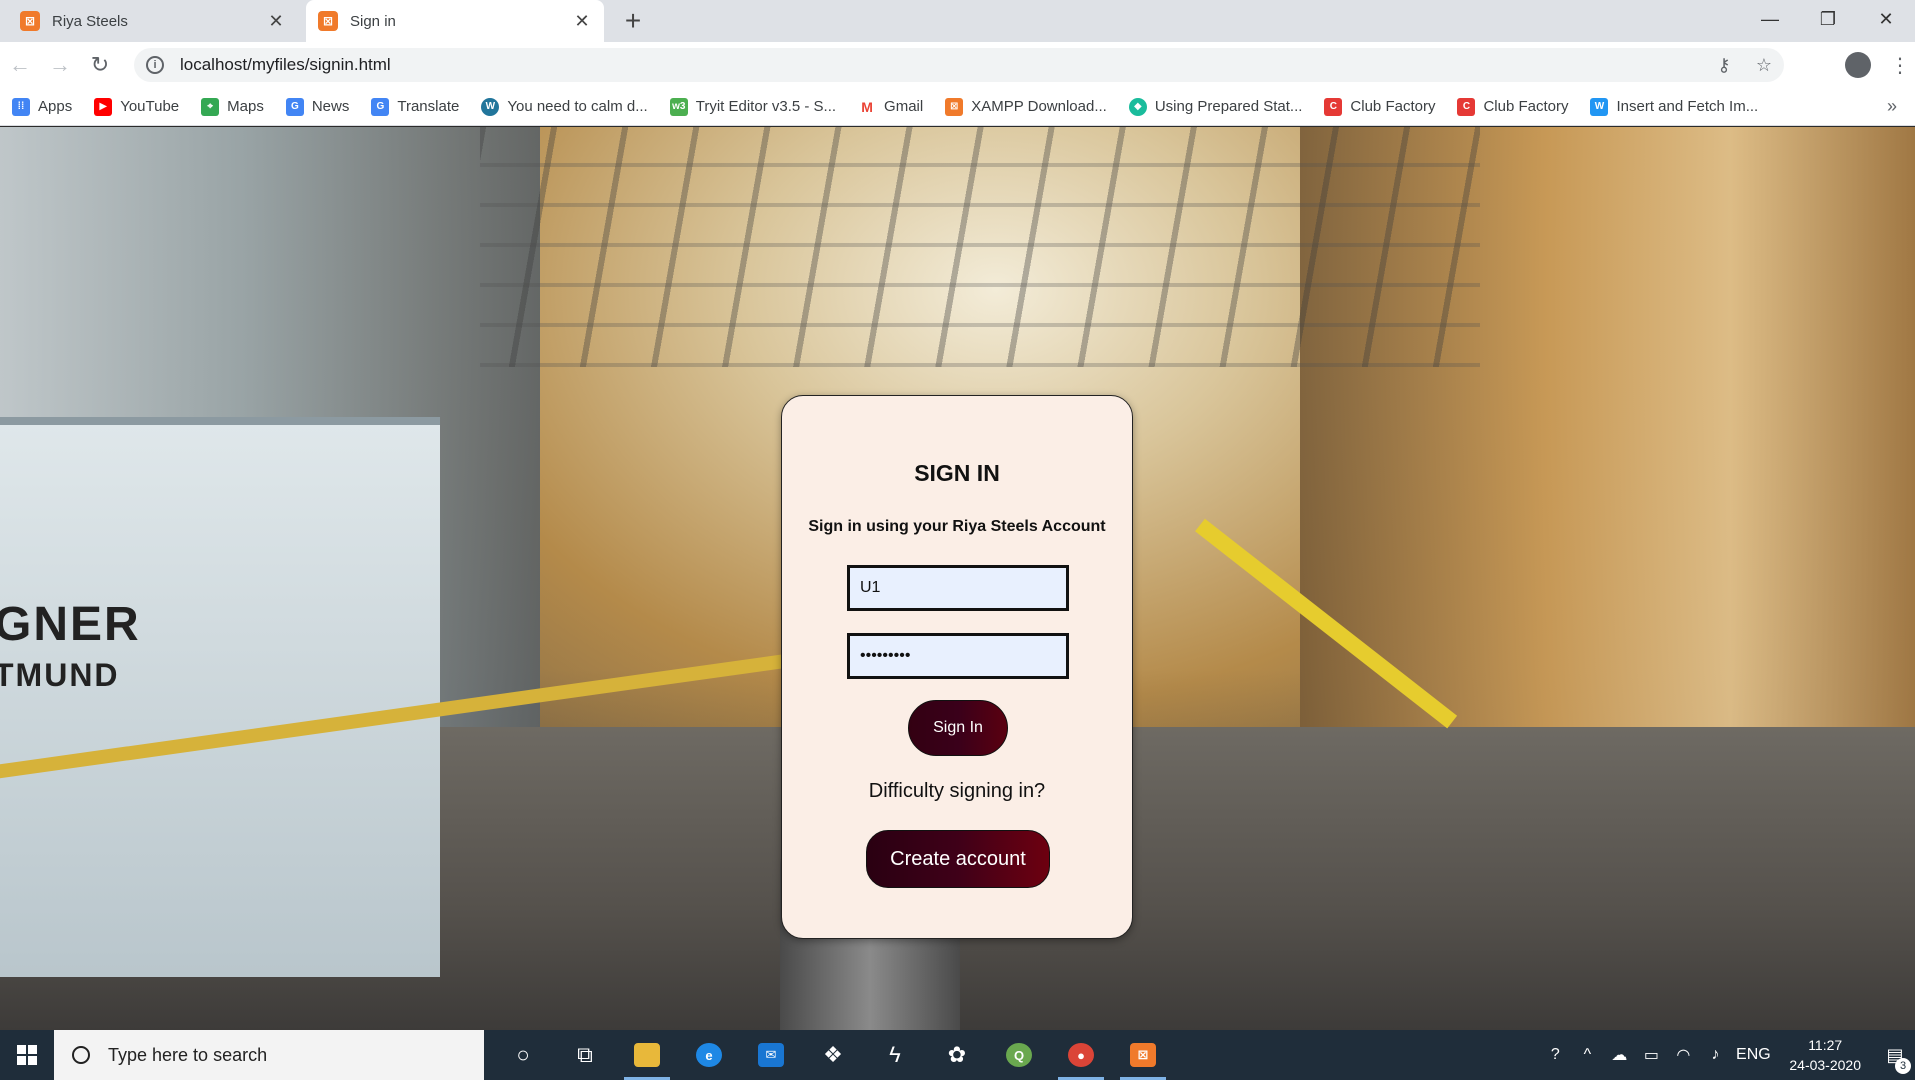 The width and height of the screenshot is (1915, 1080). What do you see at coordinates (647, 1055) in the screenshot?
I see `file-explorer-icon` at bounding box center [647, 1055].